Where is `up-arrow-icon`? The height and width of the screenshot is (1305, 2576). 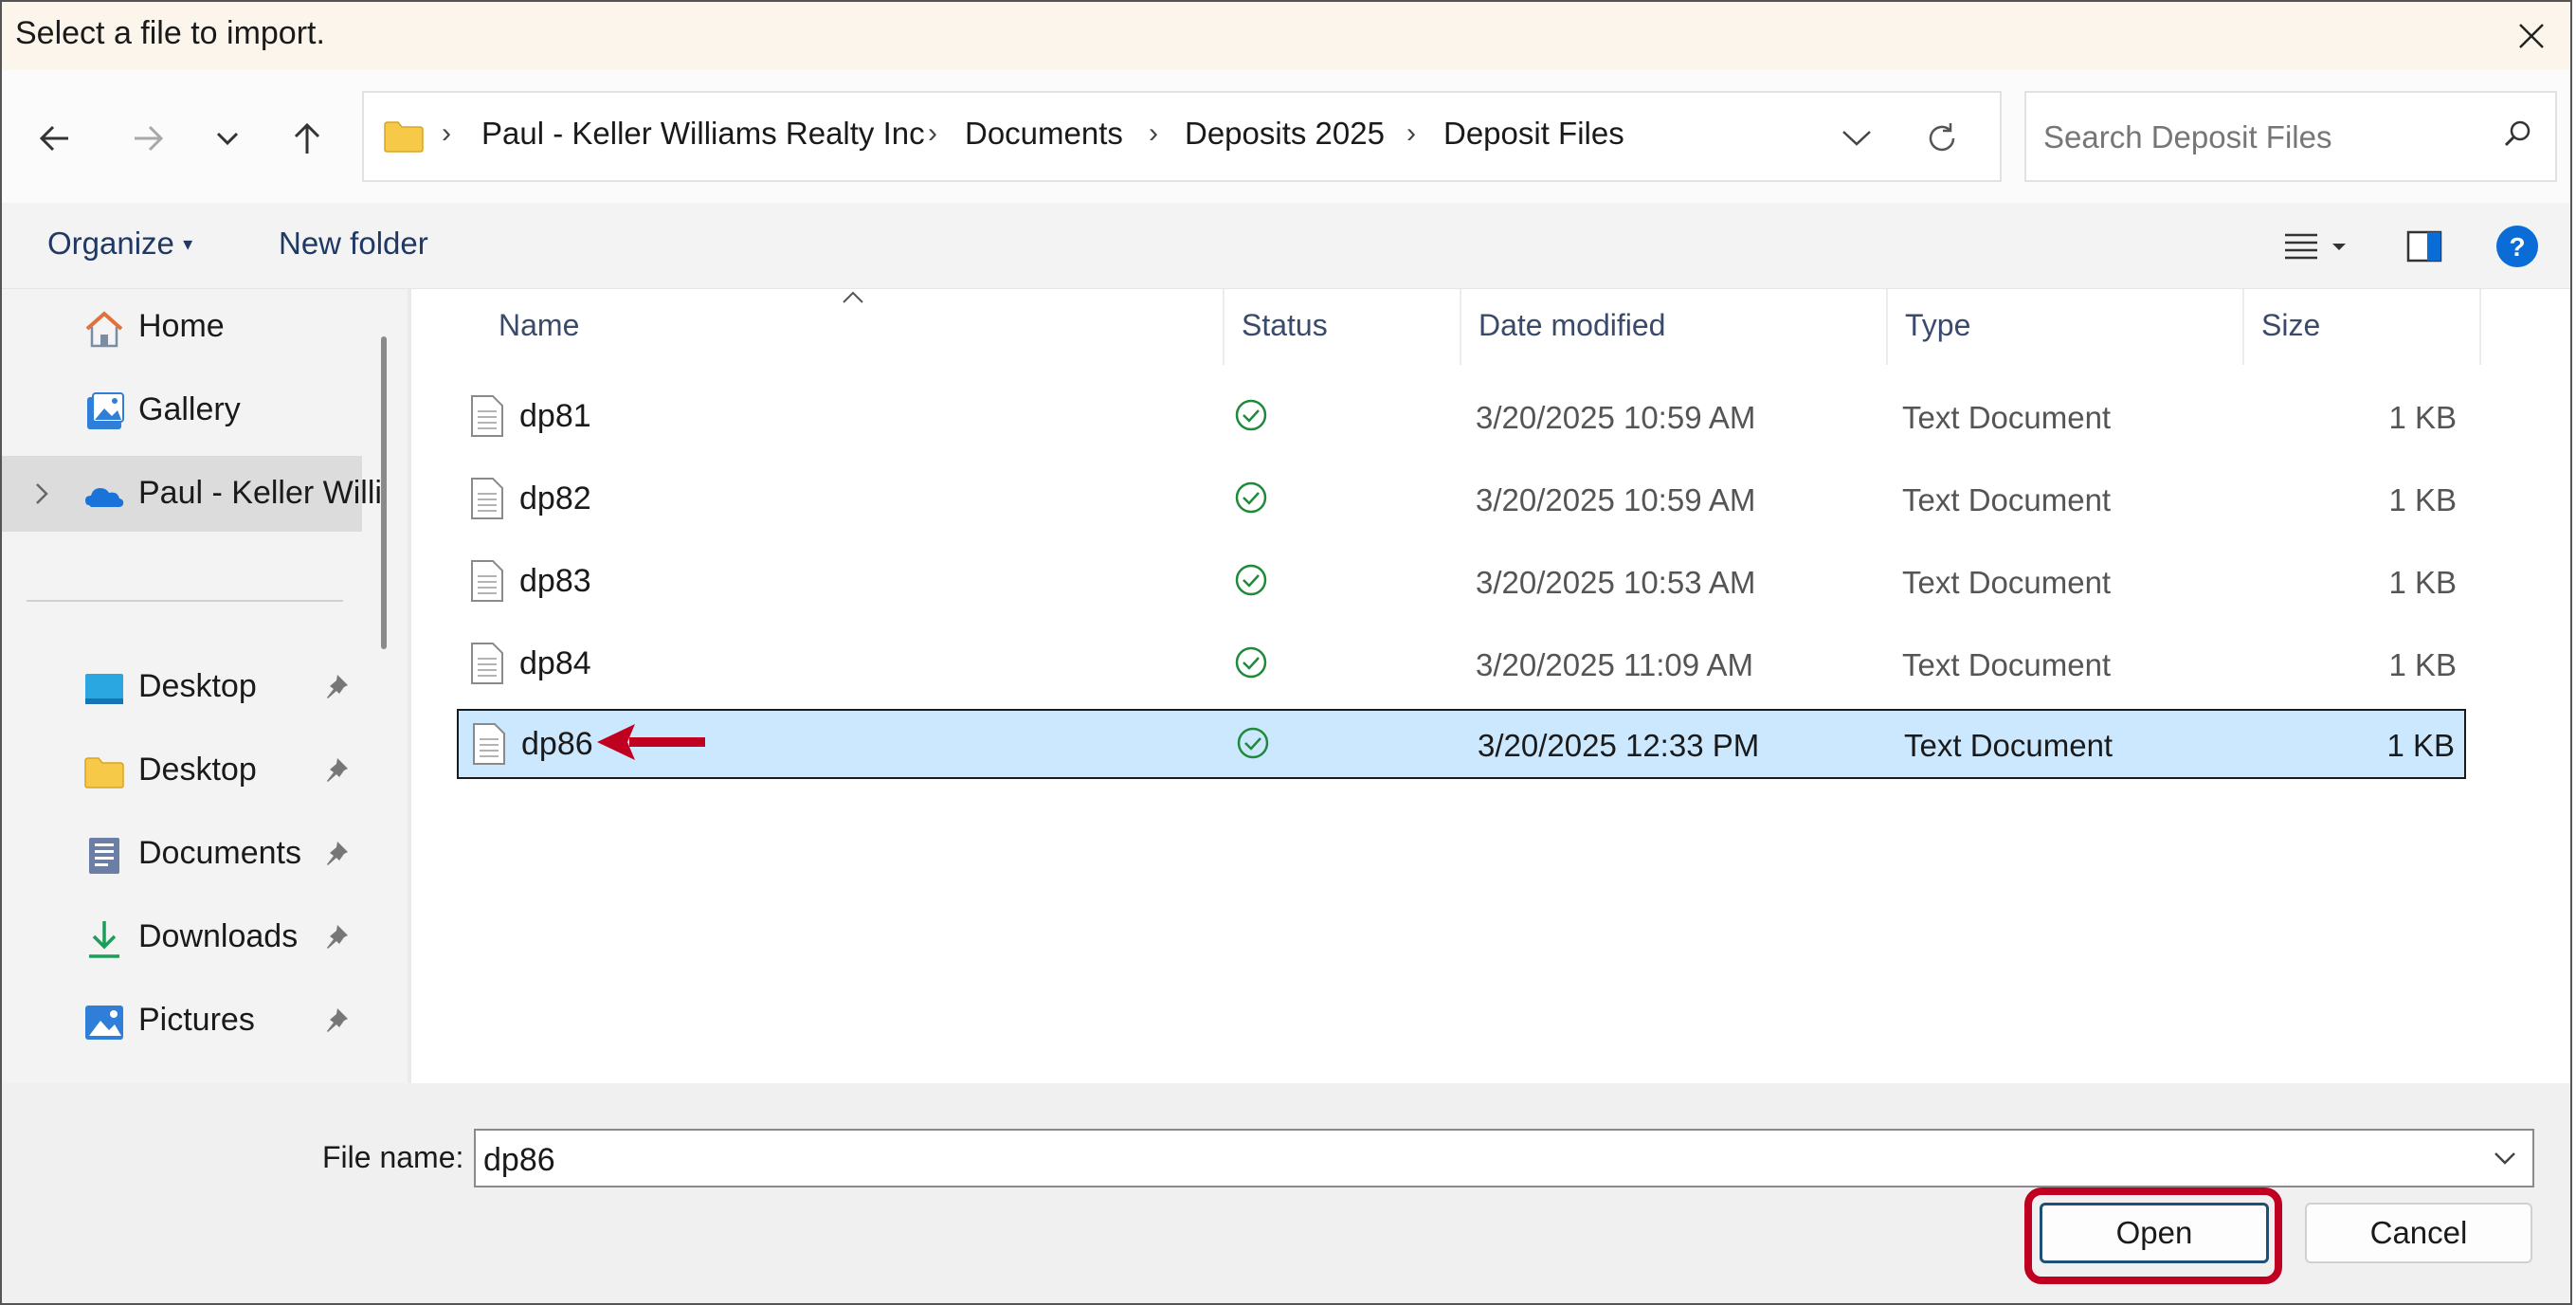 up-arrow-icon is located at coordinates (307, 138).